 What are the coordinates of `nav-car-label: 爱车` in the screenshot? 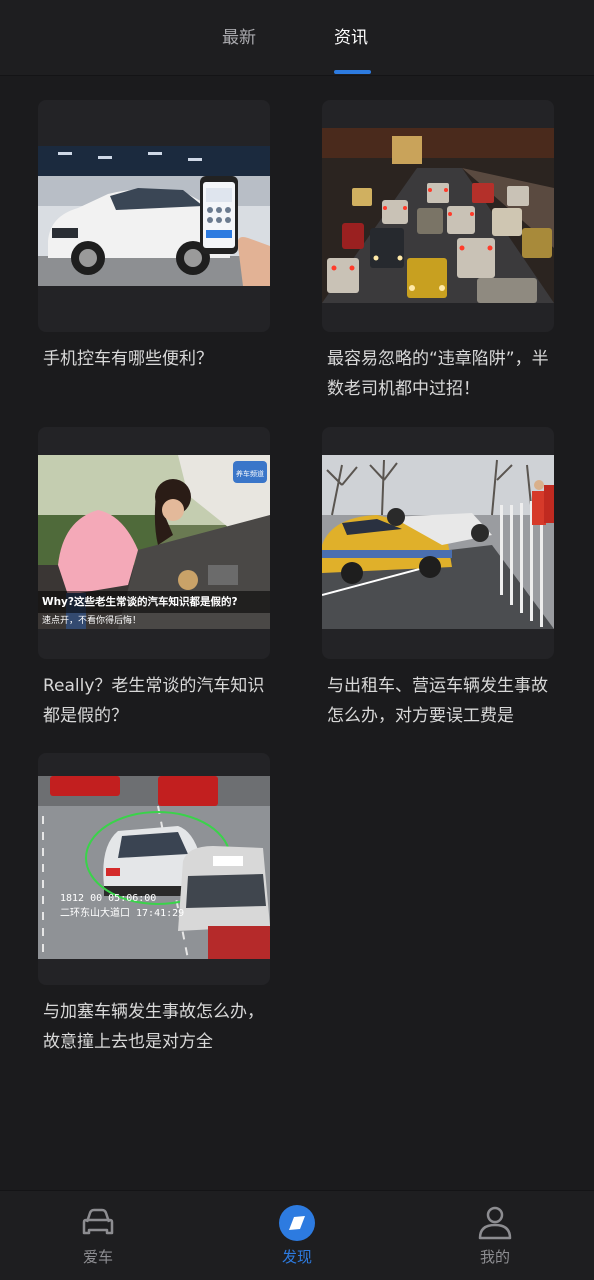 It's located at (97, 1257).